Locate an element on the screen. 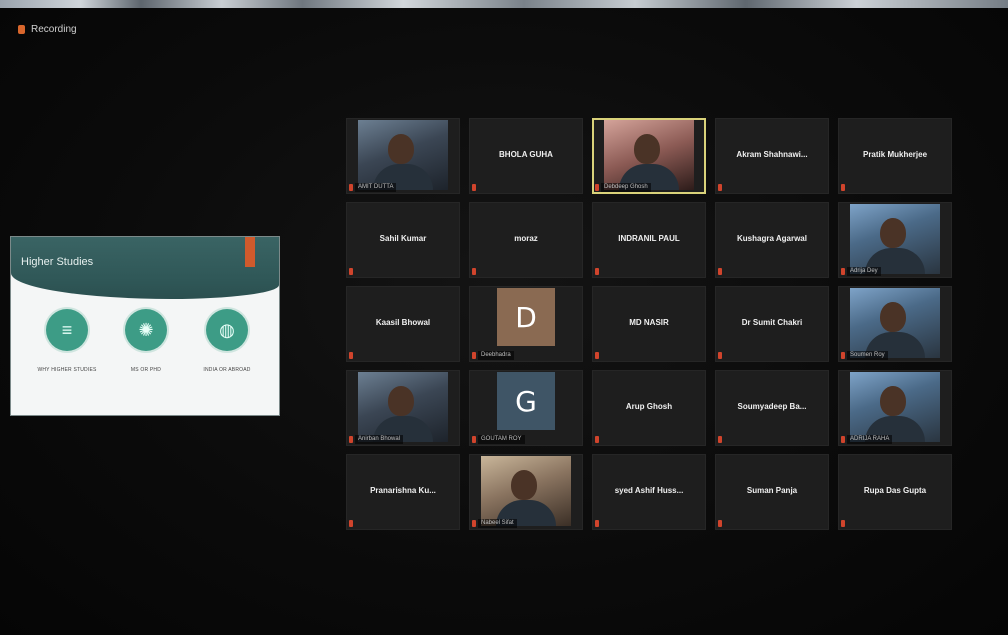 The width and height of the screenshot is (1008, 635). recording-label: Recording is located at coordinates (54, 29).